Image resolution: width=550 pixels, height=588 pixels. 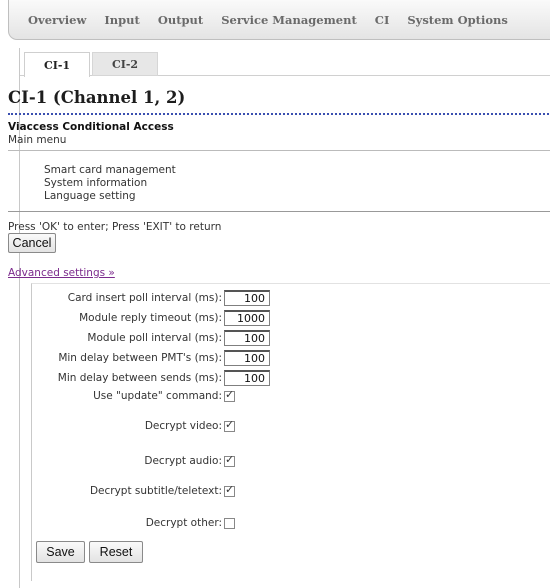 I want to click on menu-item-system-info: System information, so click(x=110, y=183).